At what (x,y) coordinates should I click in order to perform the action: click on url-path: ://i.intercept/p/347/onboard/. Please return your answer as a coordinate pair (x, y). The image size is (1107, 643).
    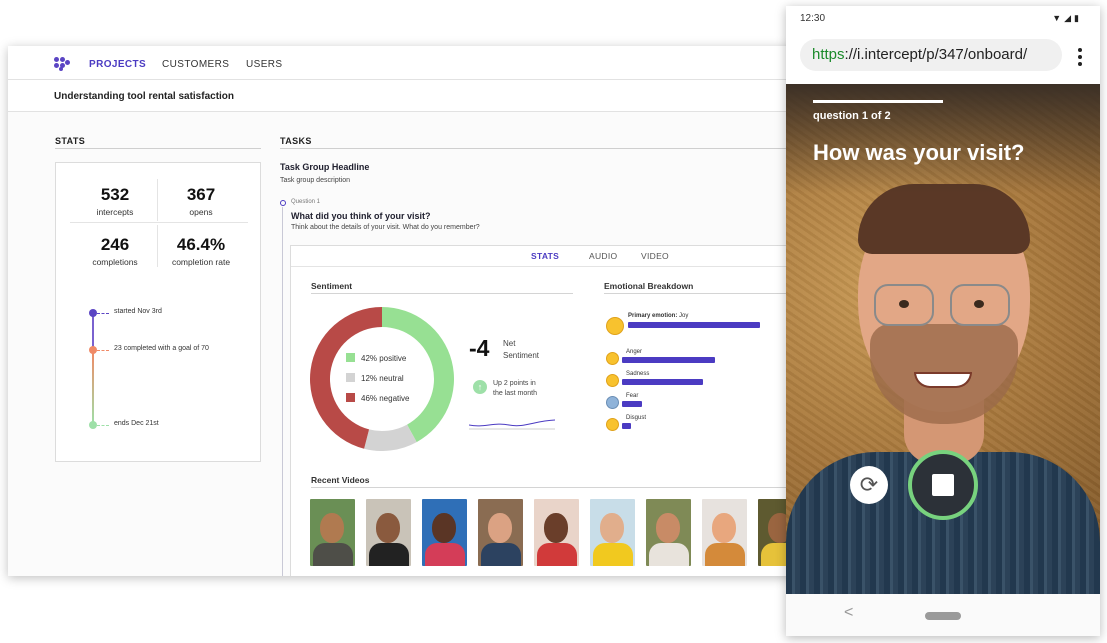
    Looking at the image, I should click on (936, 54).